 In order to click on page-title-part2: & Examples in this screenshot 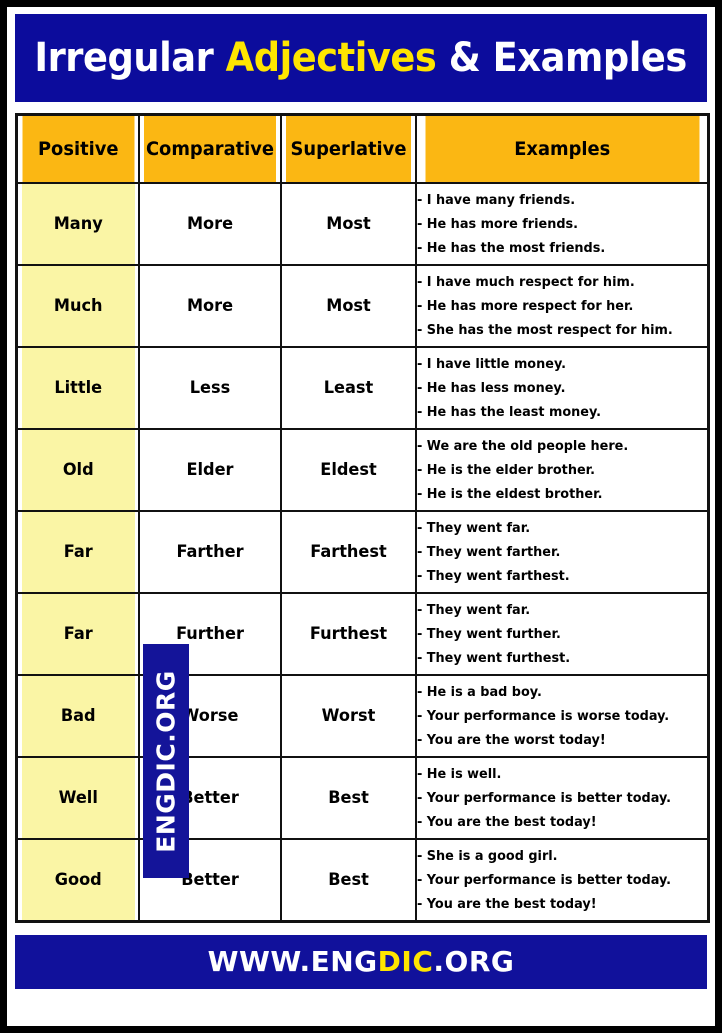, I will do `click(562, 58)`.